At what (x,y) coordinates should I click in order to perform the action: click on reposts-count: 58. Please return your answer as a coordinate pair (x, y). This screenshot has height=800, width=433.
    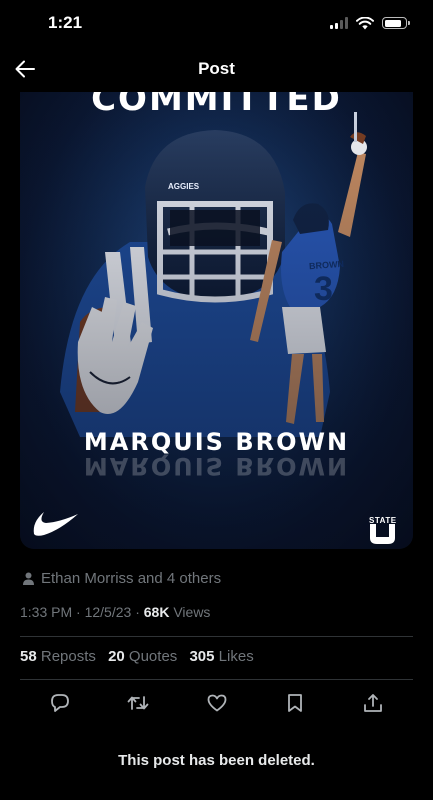
    Looking at the image, I should click on (28, 656).